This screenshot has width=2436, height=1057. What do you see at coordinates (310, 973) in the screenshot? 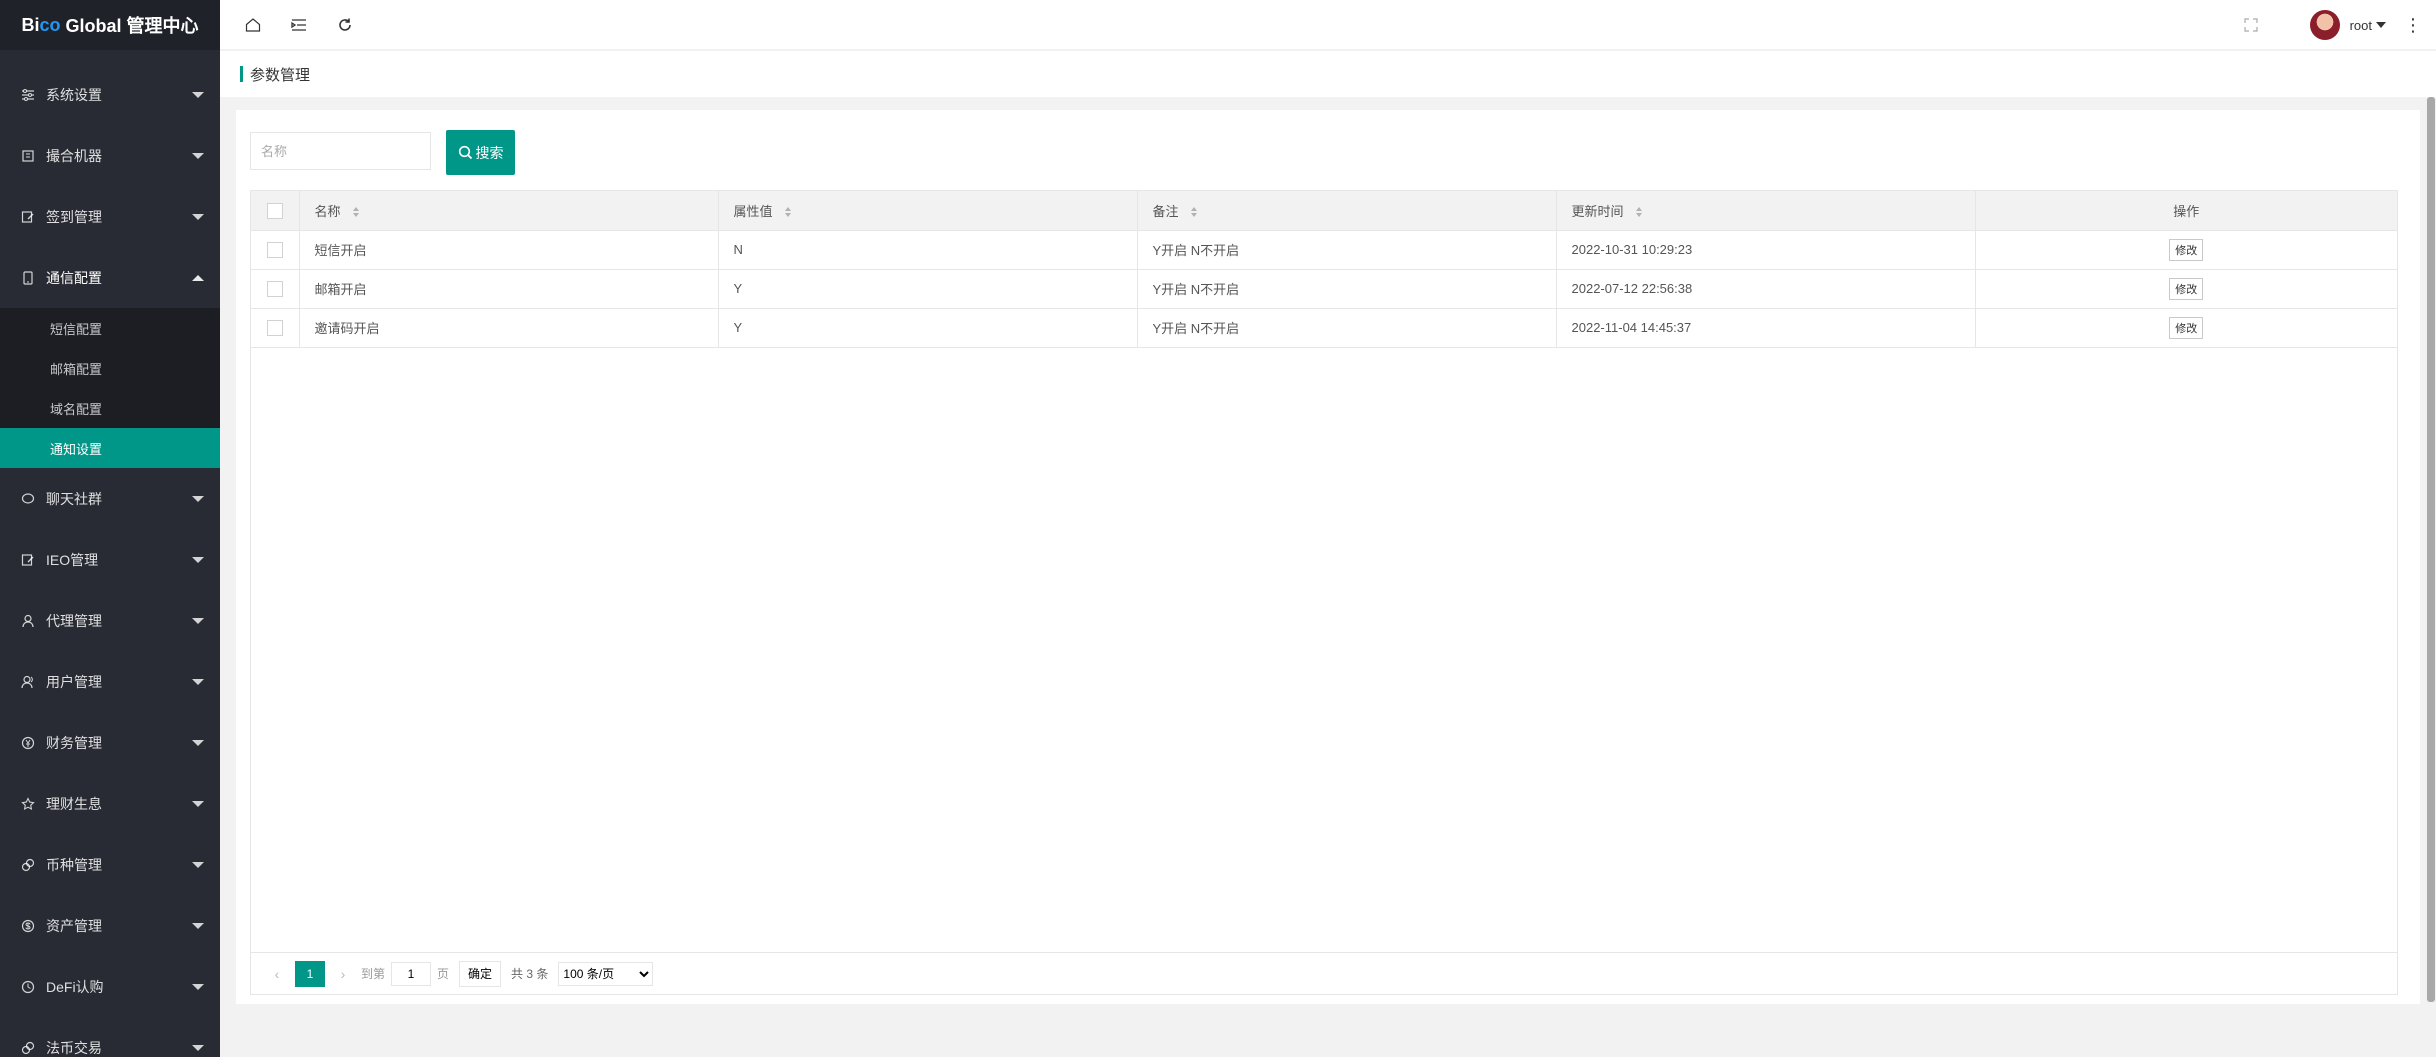
I see `current-page: 1` at bounding box center [310, 973].